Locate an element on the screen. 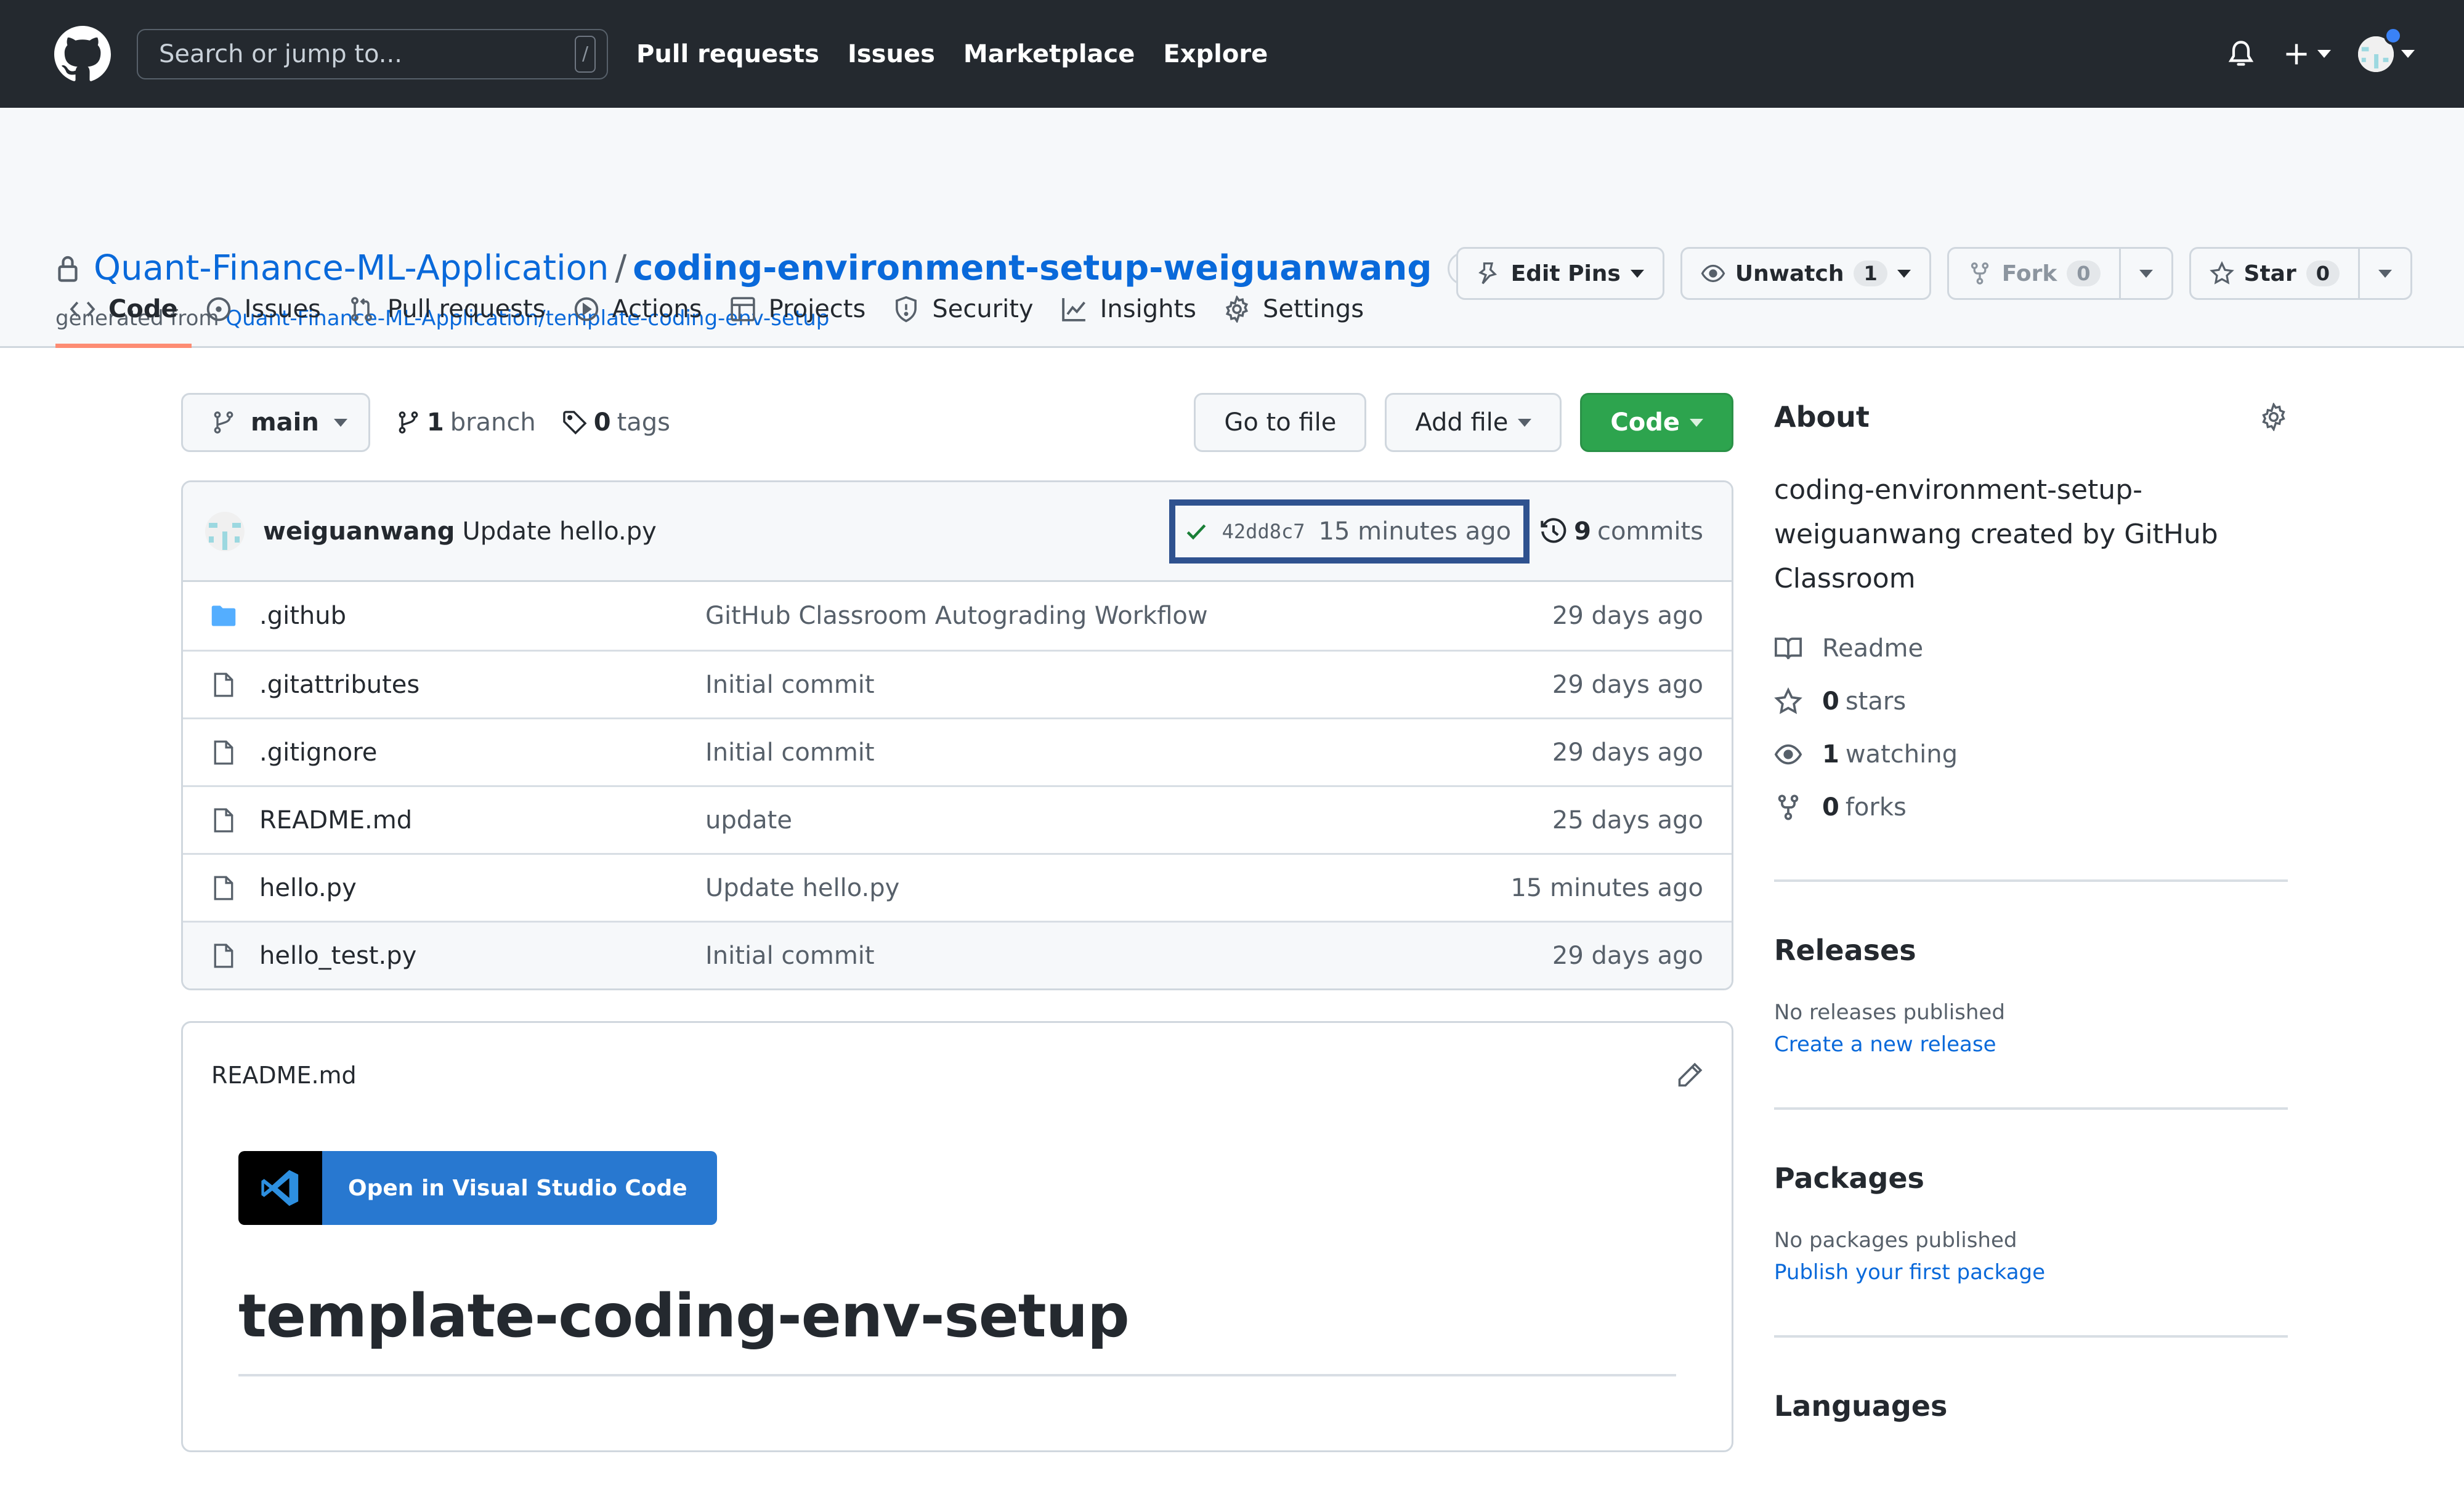 The height and width of the screenshot is (1499, 2464). create-release-link: Create a new release is located at coordinates (2031, 1044).